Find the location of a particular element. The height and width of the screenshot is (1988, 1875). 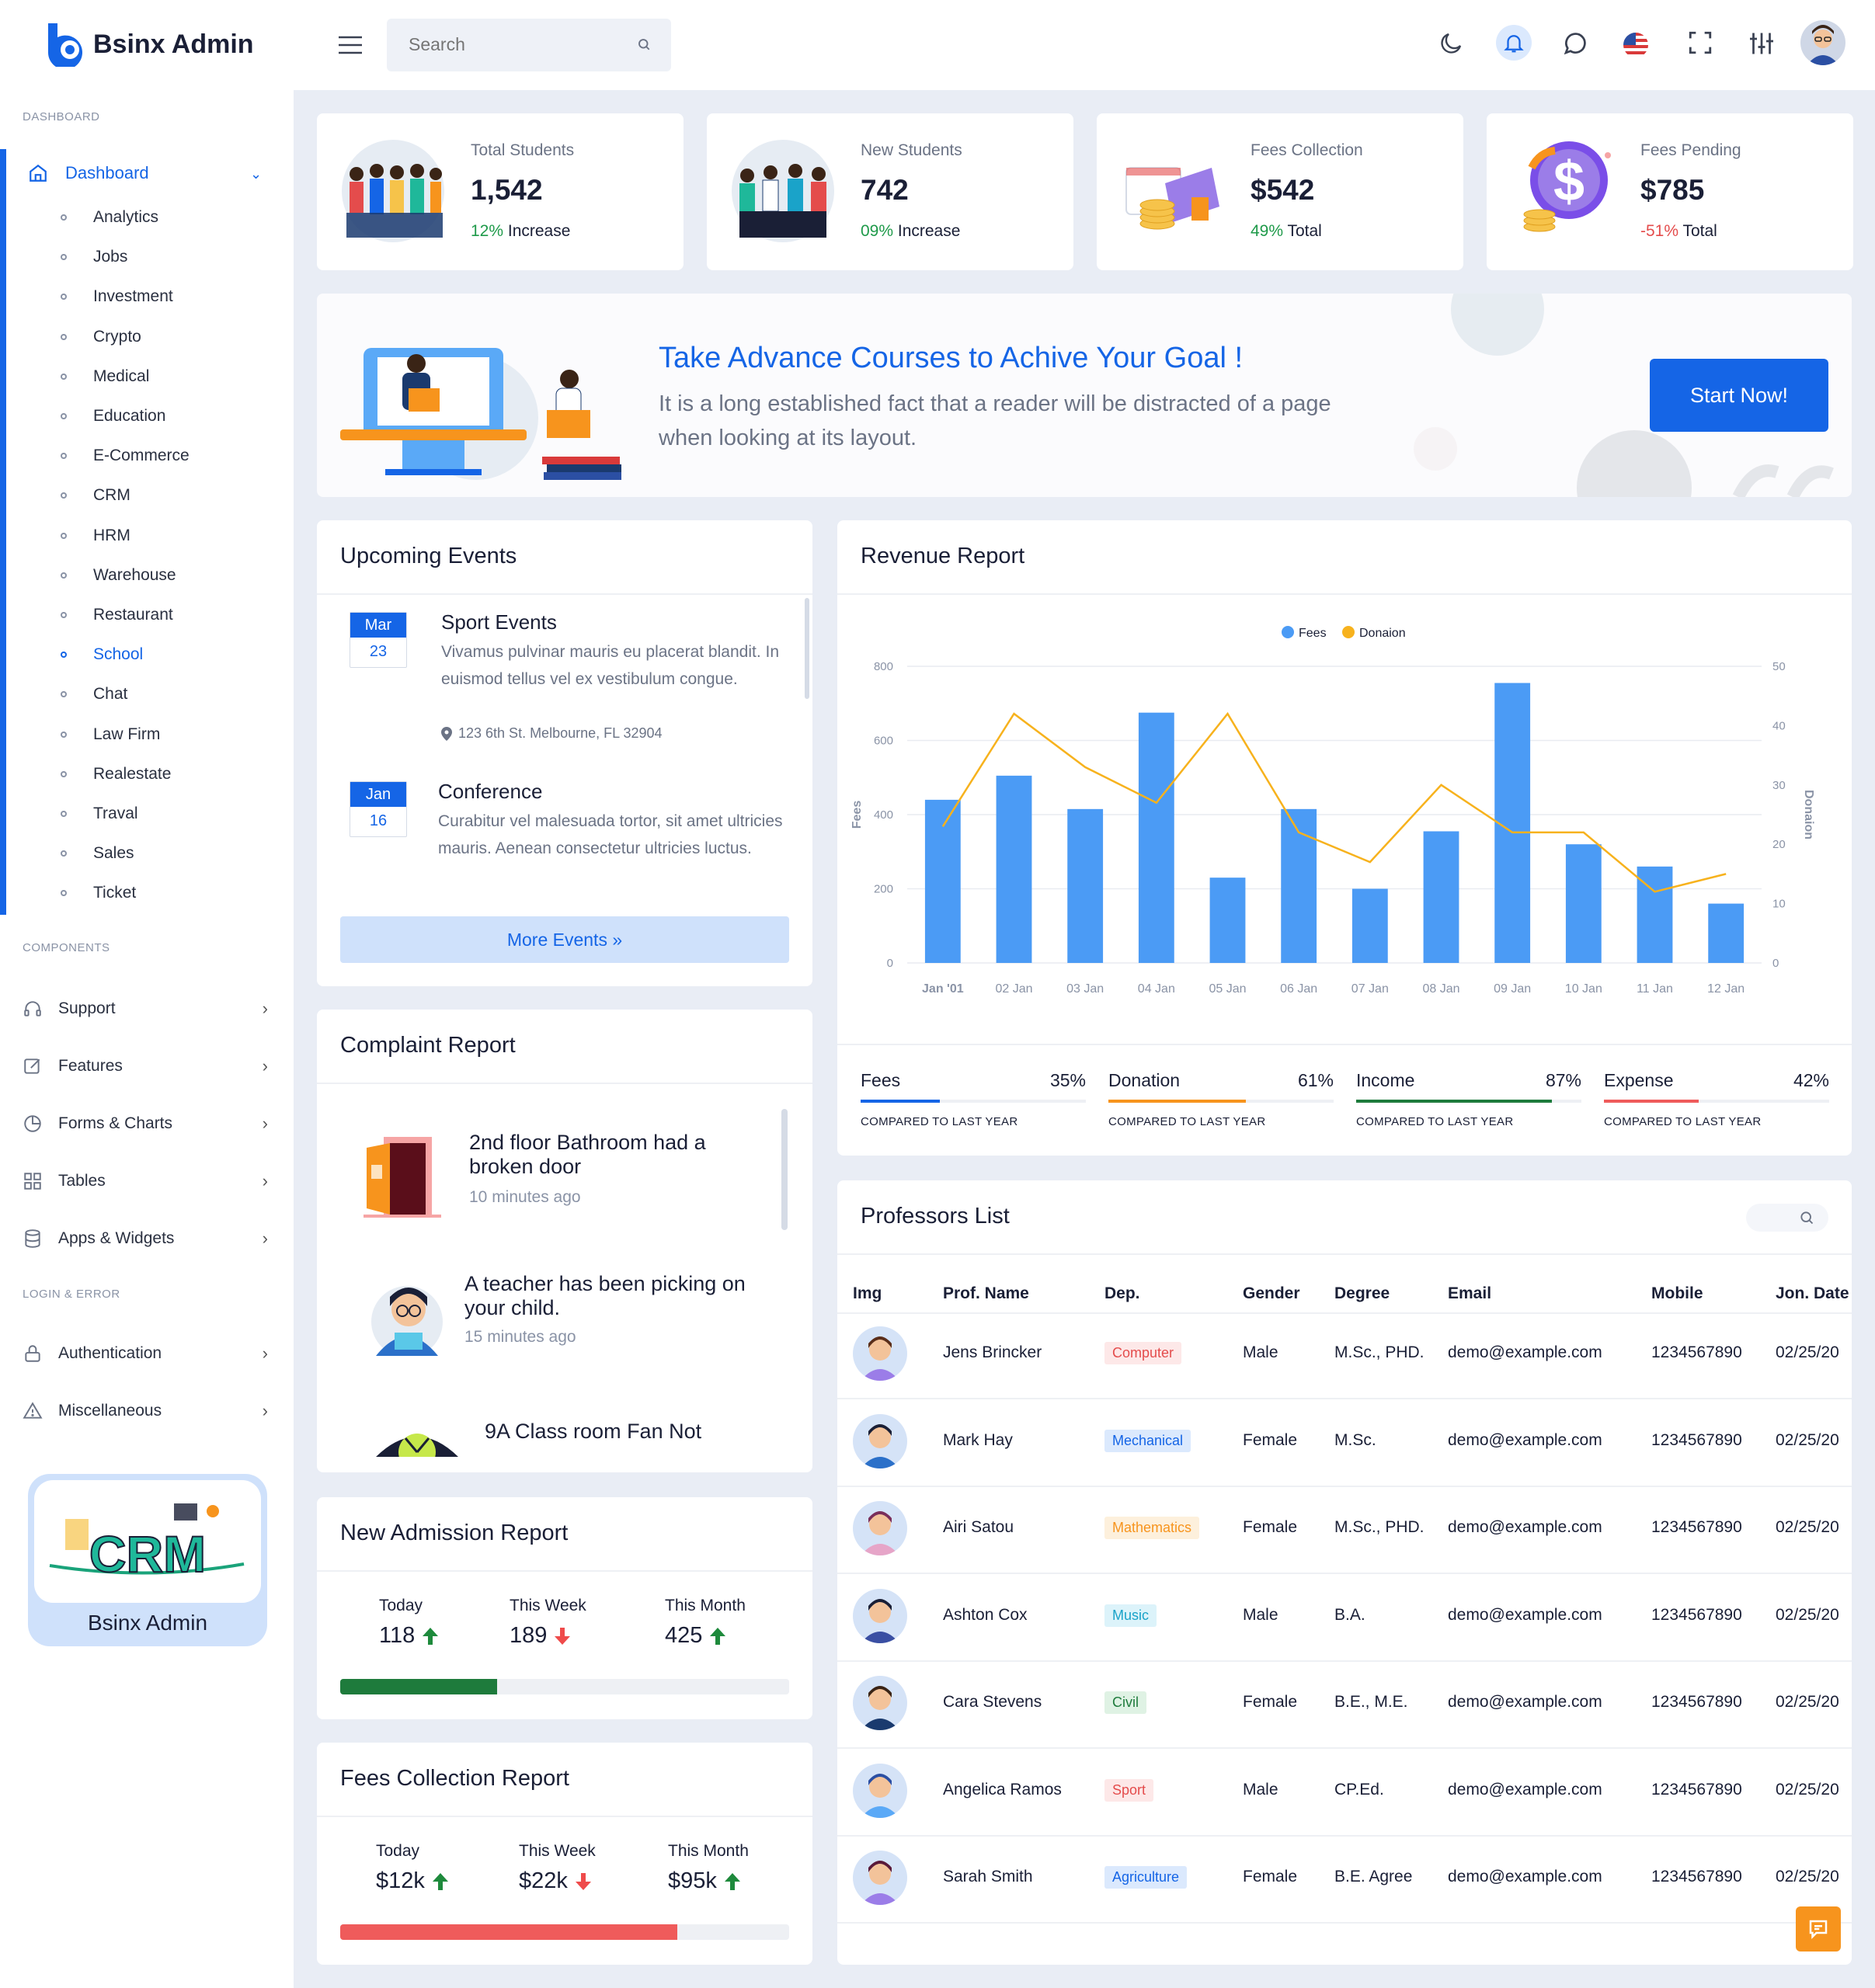

sidebar-item-label: School is located at coordinates (119, 654).